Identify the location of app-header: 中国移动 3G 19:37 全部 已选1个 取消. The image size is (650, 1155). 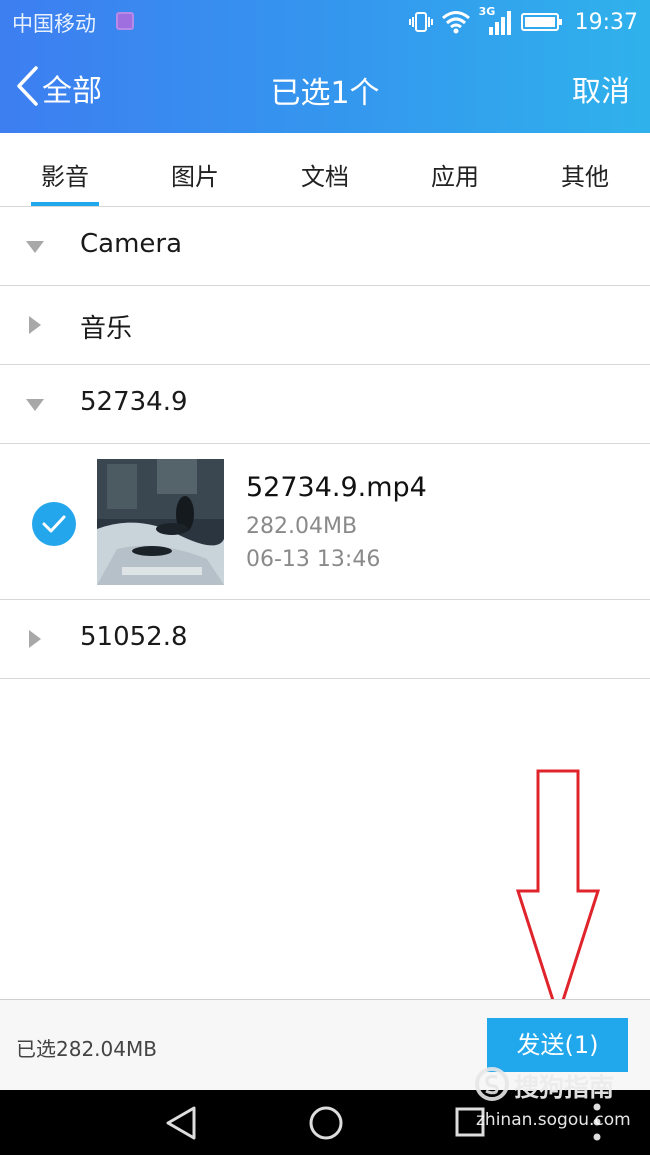
(325, 66).